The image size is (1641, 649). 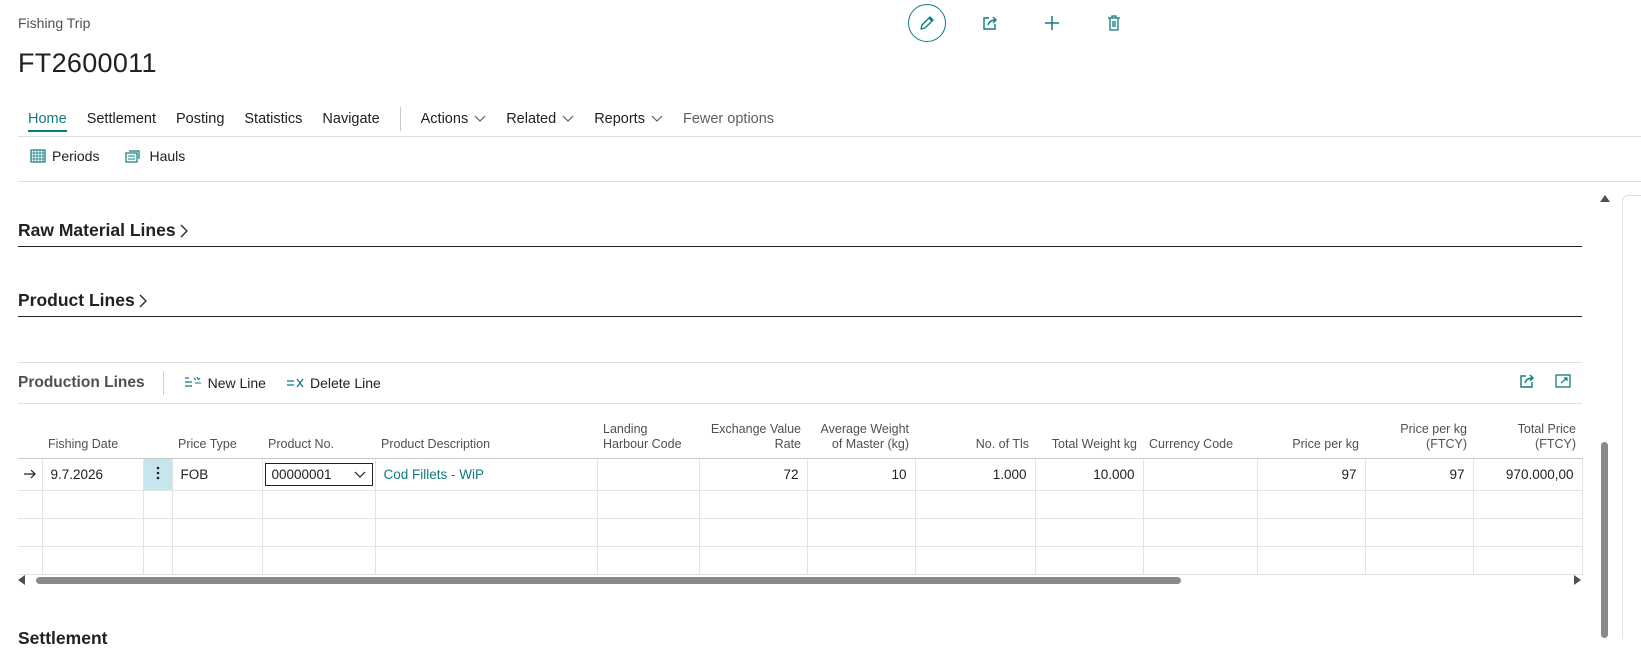 I want to click on cell-currency-code, so click(x=1200, y=474).